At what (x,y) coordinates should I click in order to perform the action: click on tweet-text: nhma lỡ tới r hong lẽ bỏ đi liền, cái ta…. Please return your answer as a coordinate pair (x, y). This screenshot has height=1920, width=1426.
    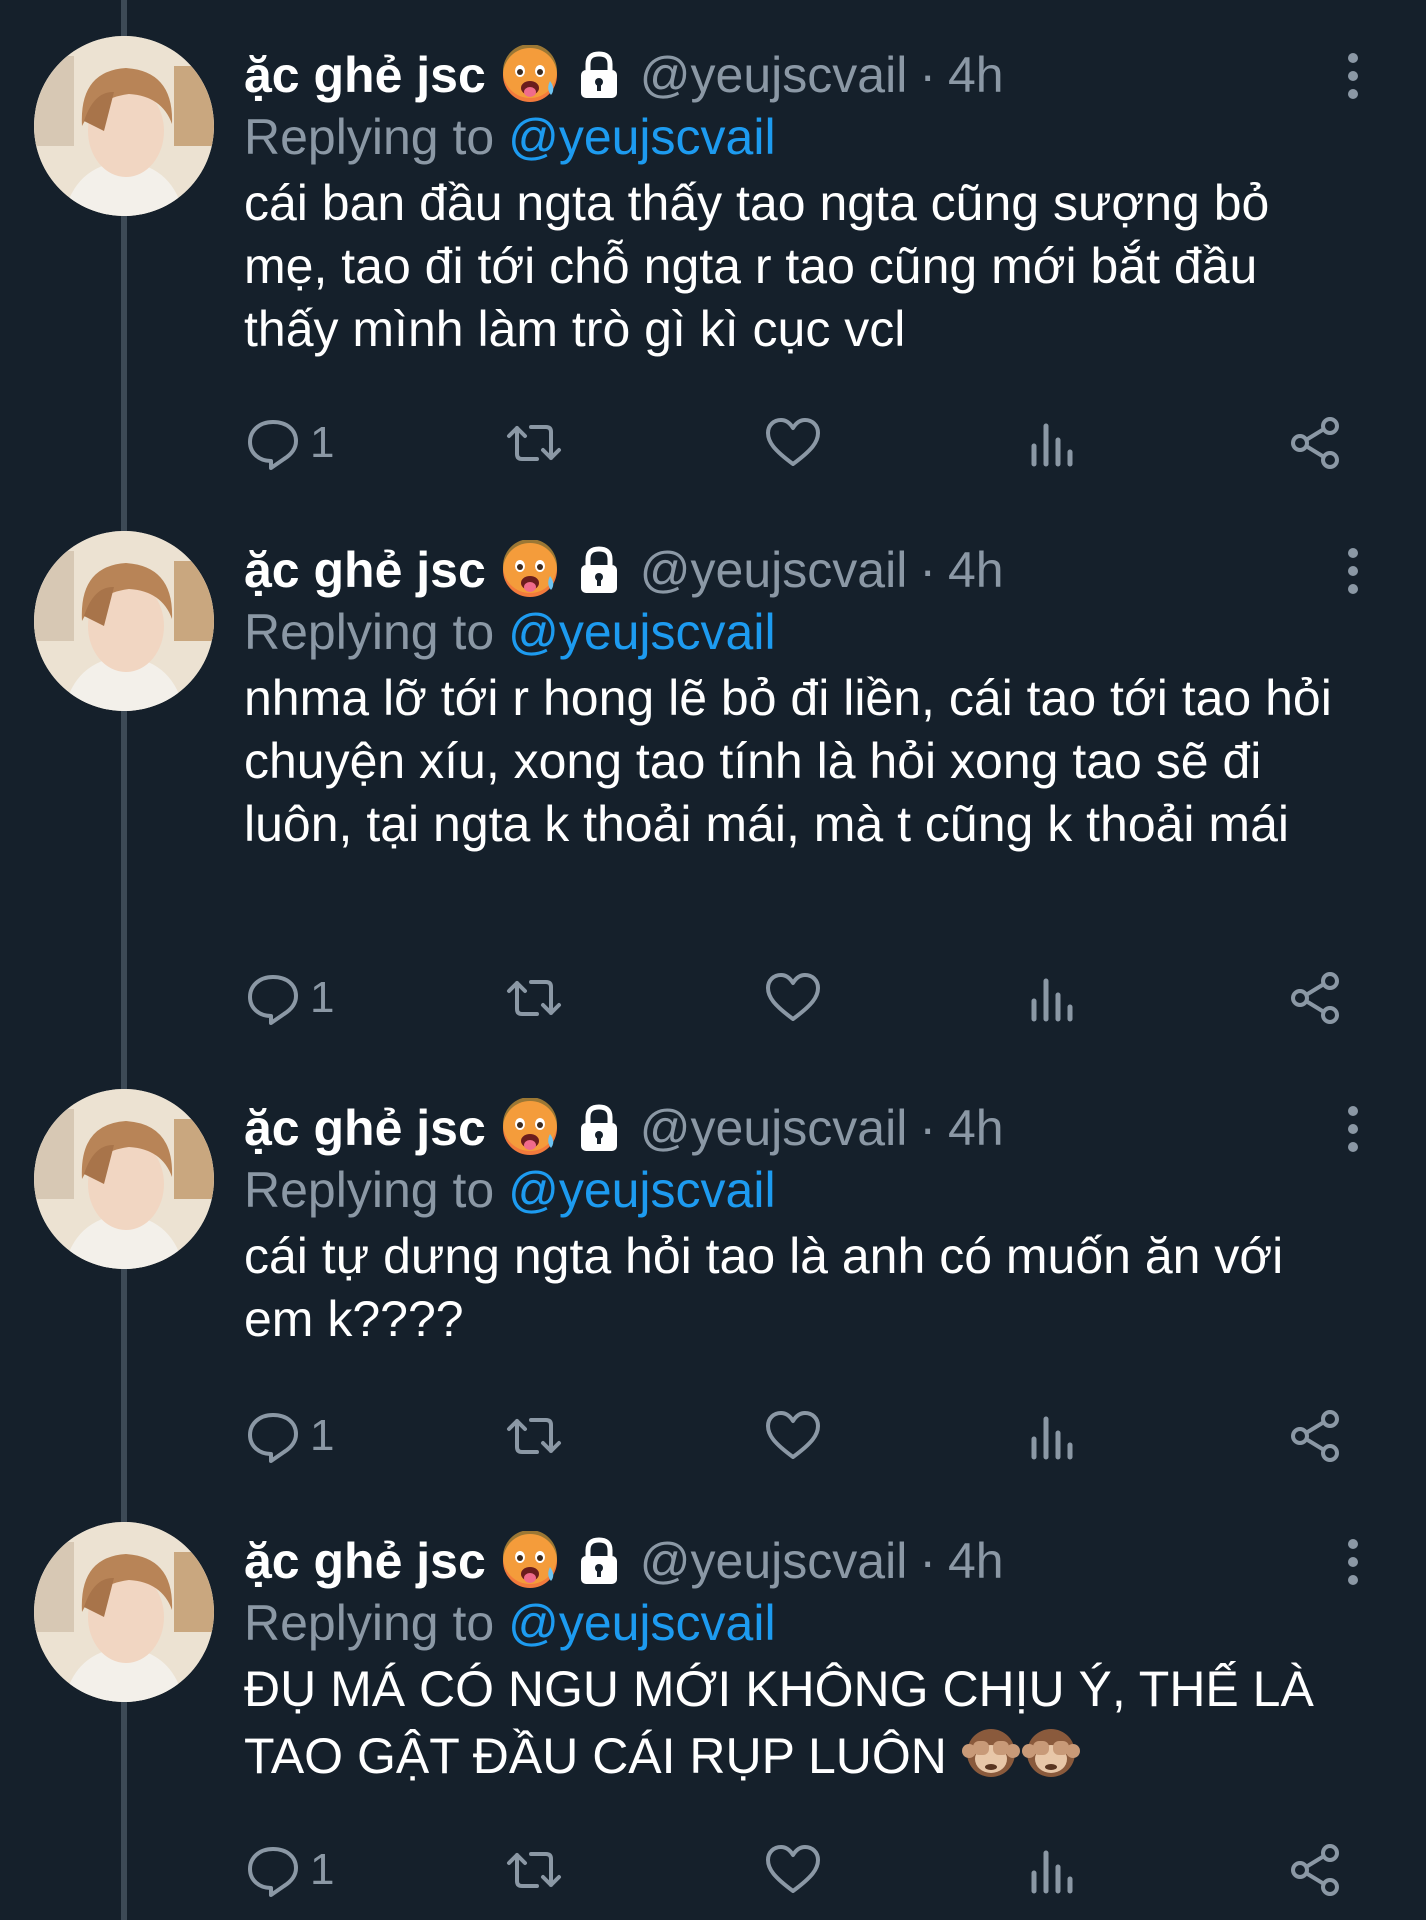
    Looking at the image, I should click on (795, 761).